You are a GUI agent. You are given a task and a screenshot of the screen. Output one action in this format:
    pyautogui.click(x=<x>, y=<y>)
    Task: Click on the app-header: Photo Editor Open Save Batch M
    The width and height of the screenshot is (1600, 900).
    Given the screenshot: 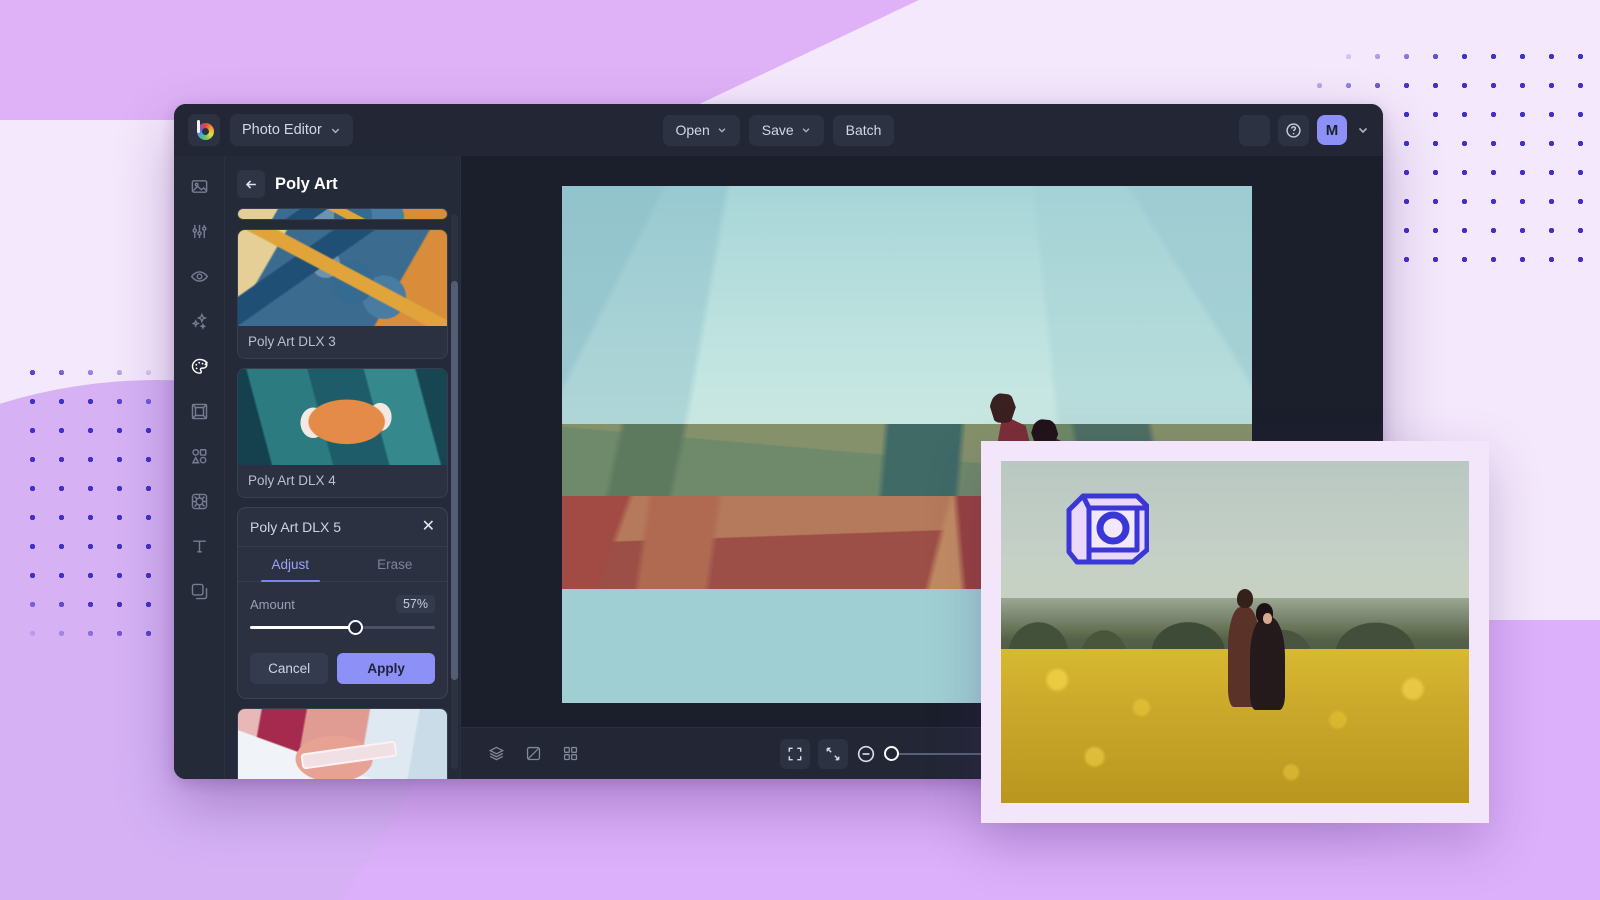 What is the action you would take?
    pyautogui.click(x=778, y=130)
    